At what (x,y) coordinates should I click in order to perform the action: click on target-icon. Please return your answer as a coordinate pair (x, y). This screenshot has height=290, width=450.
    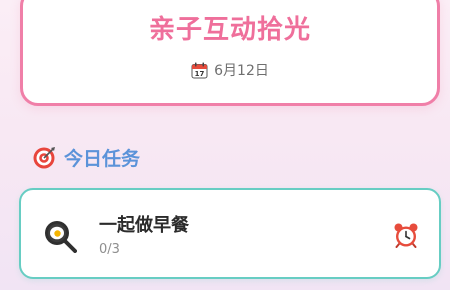
    Looking at the image, I should click on (44, 158).